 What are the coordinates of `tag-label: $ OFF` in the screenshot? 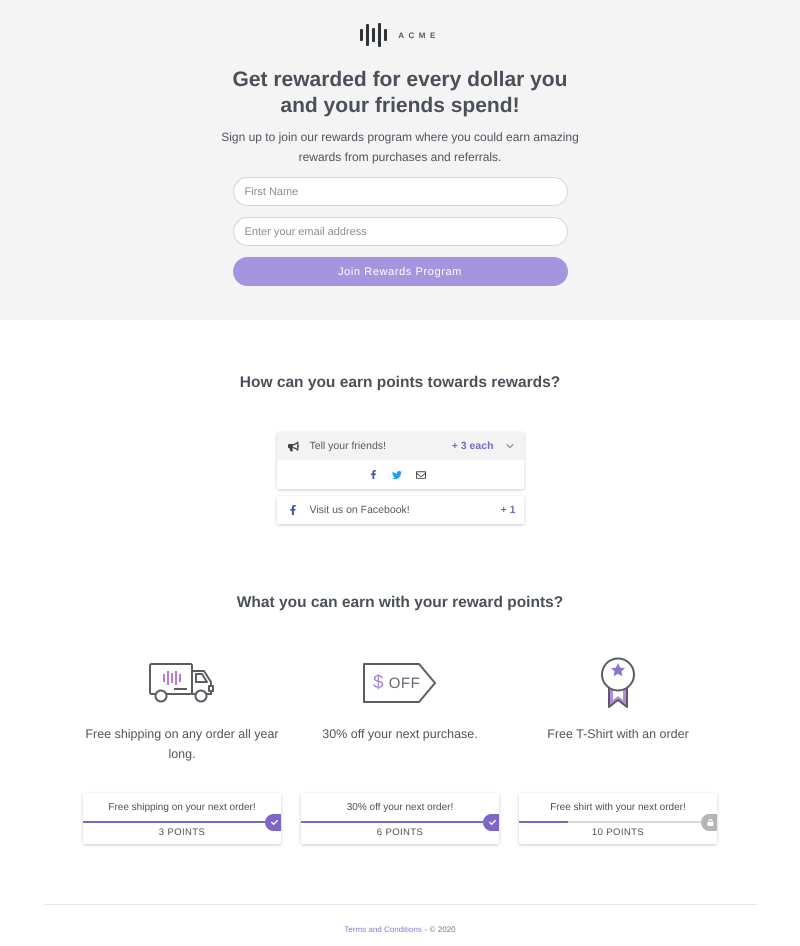 It's located at (396, 683).